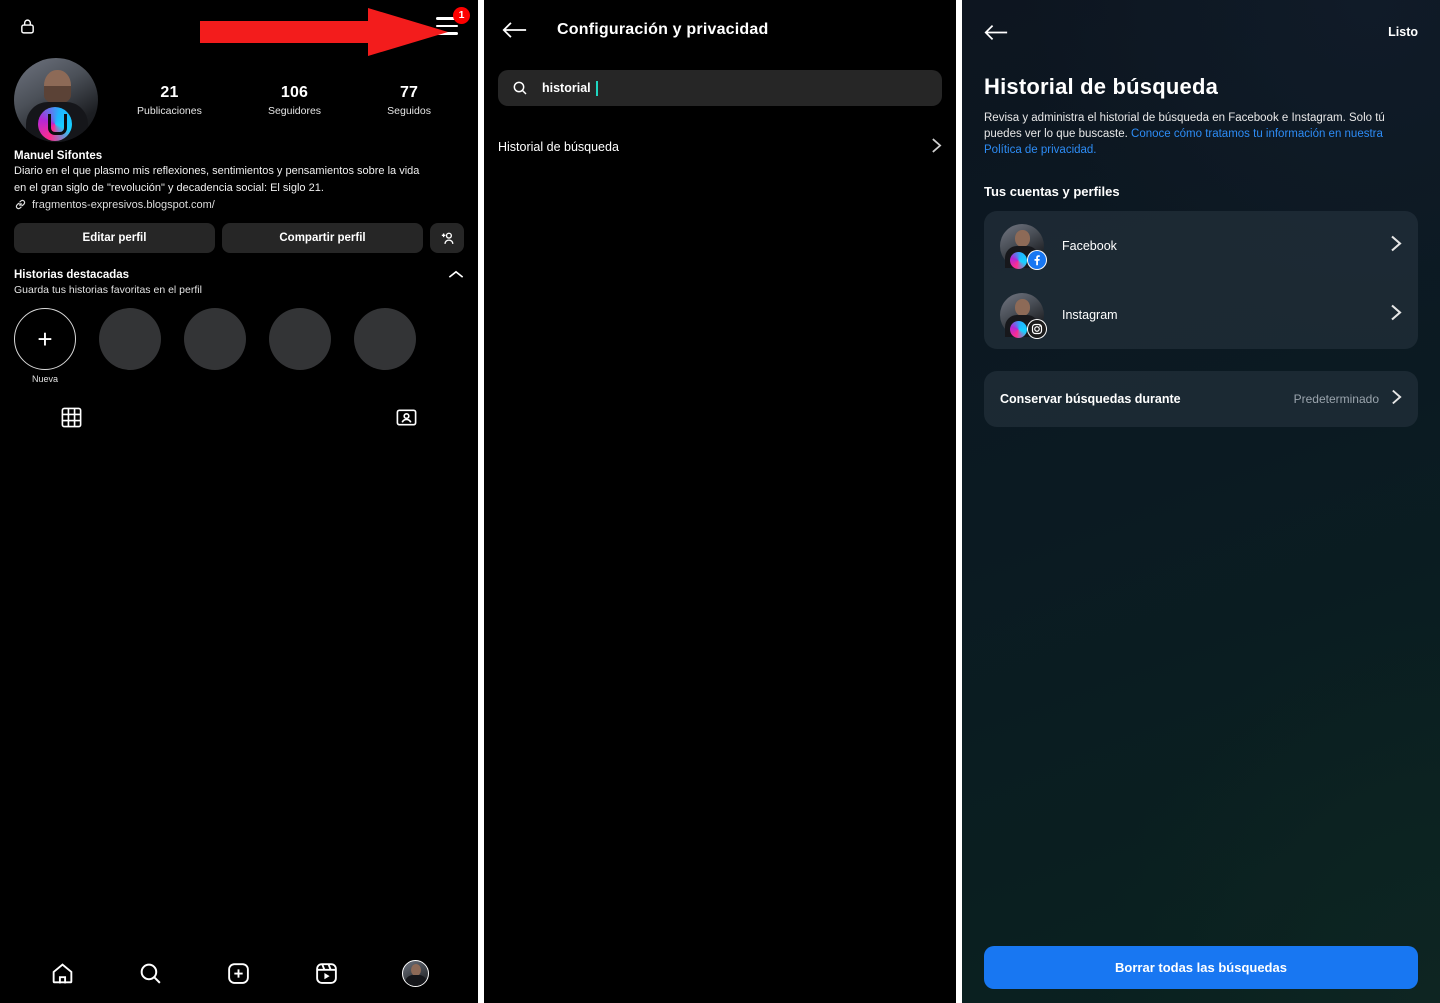 The height and width of the screenshot is (1003, 1440). What do you see at coordinates (1201, 32) in the screenshot?
I see `history-topbar: Listo` at bounding box center [1201, 32].